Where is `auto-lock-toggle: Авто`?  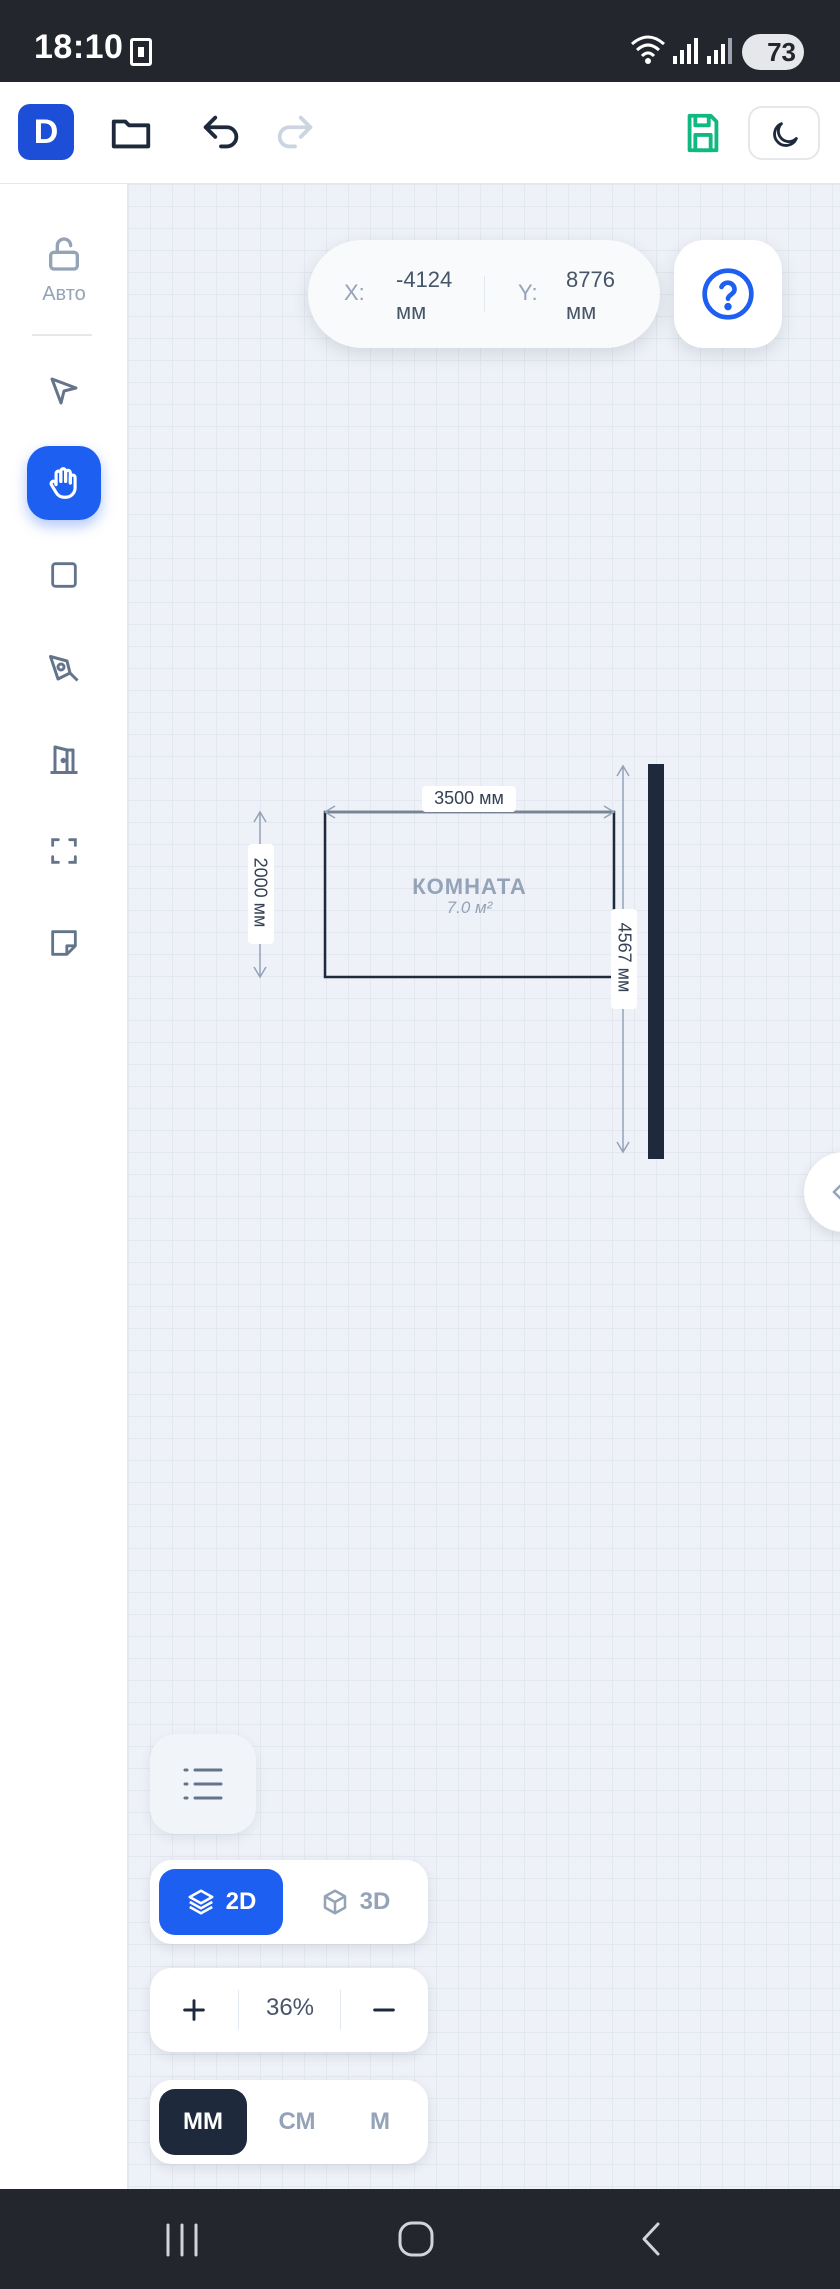
auto-lock-toggle: Авто is located at coordinates (64, 270).